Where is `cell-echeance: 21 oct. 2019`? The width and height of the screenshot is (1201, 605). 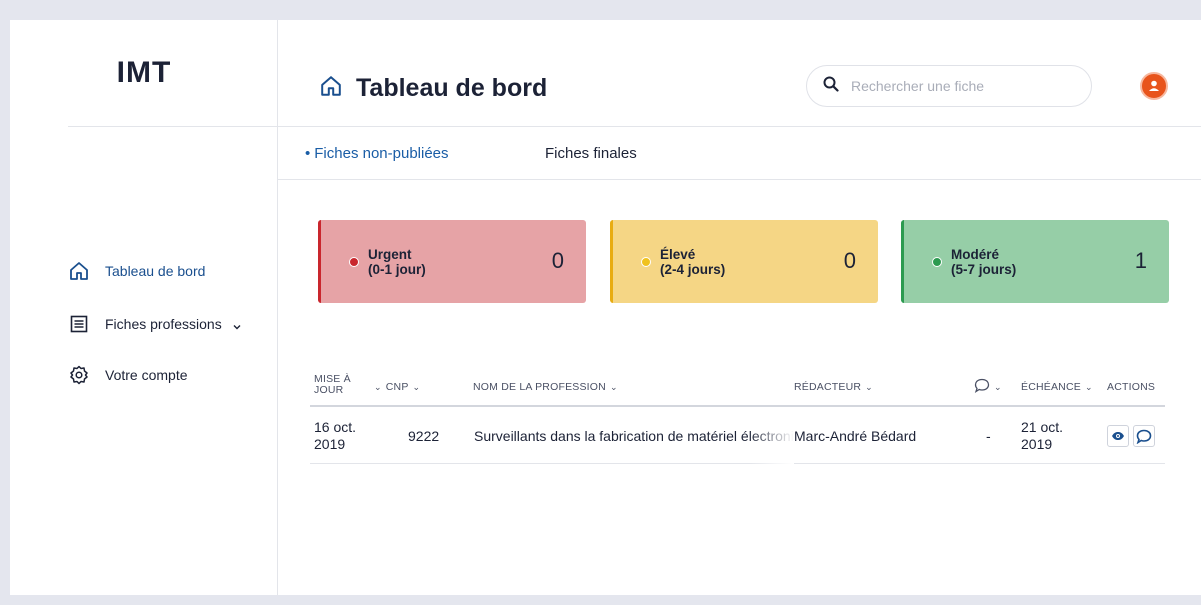 cell-echeance: 21 oct. 2019 is located at coordinates (1042, 436).